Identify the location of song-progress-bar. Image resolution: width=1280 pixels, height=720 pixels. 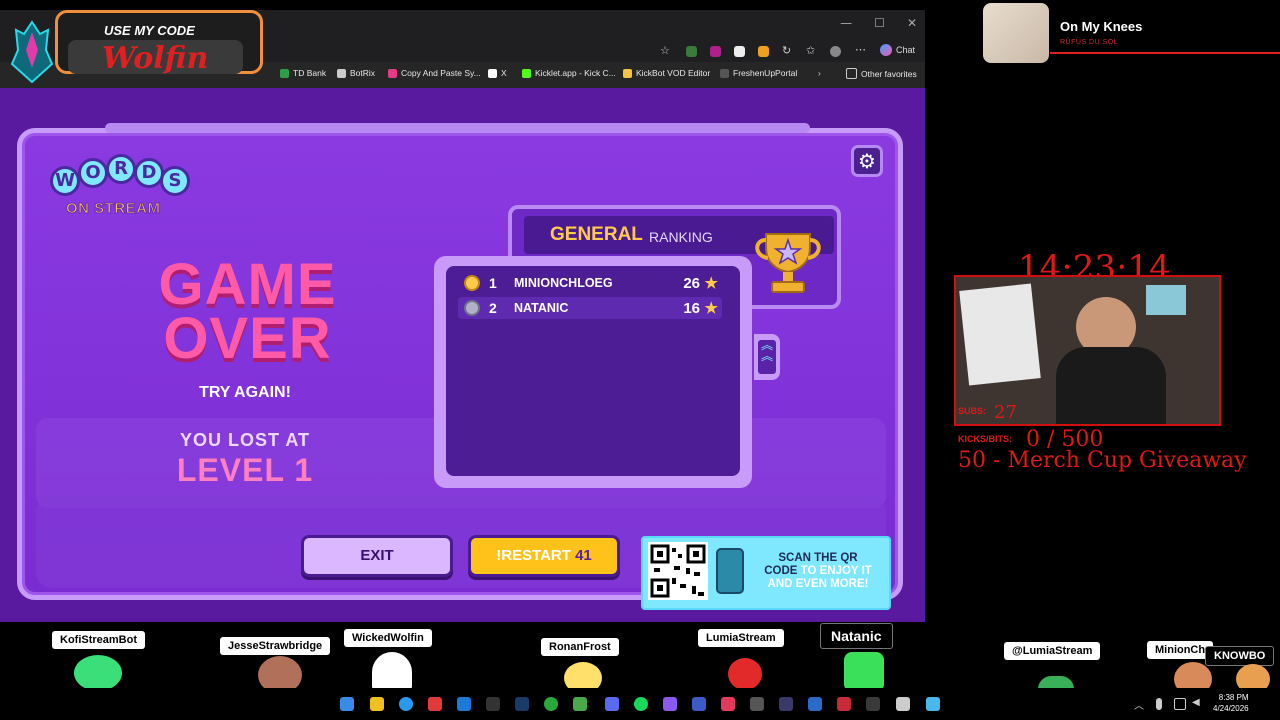
(1165, 53).